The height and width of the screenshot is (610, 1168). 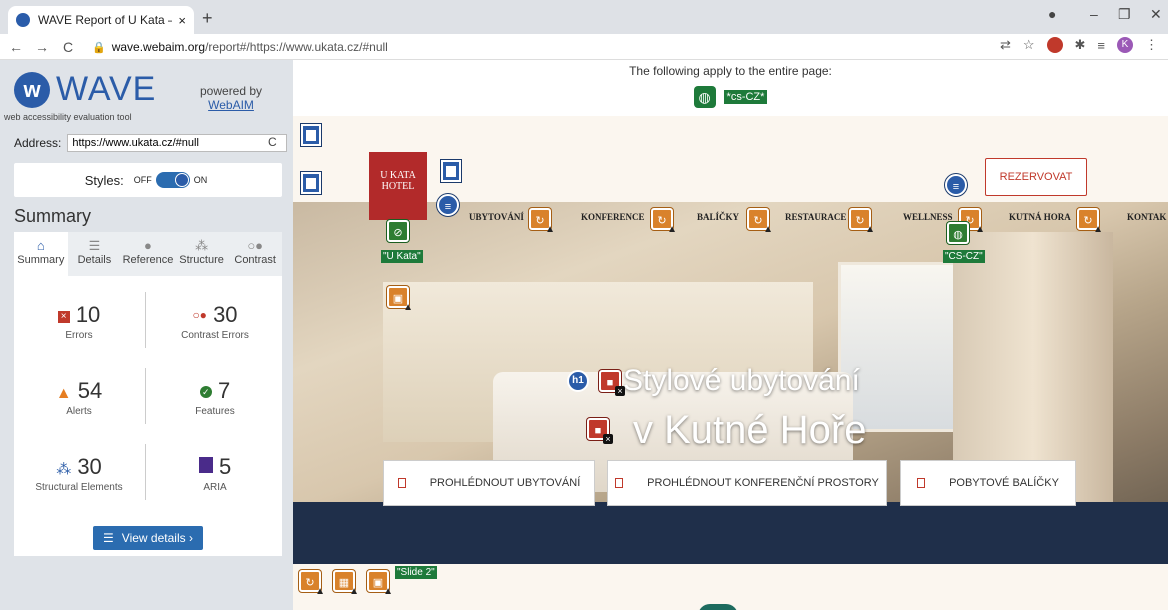 What do you see at coordinates (157, 538) in the screenshot?
I see `view-details-label: View details ›` at bounding box center [157, 538].